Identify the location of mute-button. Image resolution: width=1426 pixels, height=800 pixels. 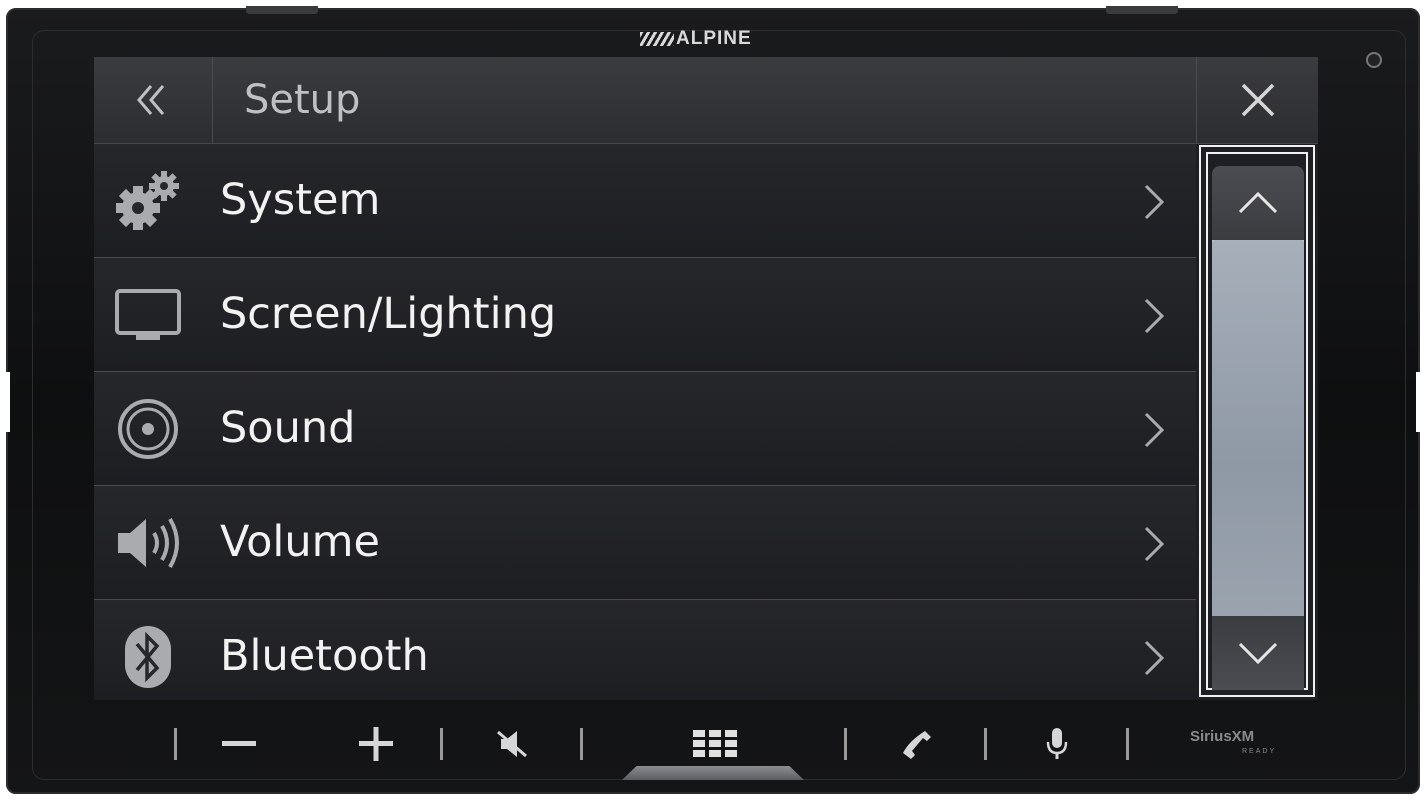
(512, 744).